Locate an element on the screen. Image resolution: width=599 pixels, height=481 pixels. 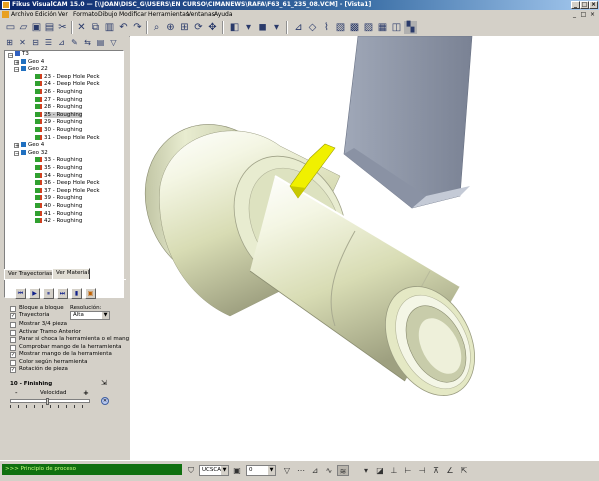
qp-icon: ⊣ is located at coordinates (422, 470).